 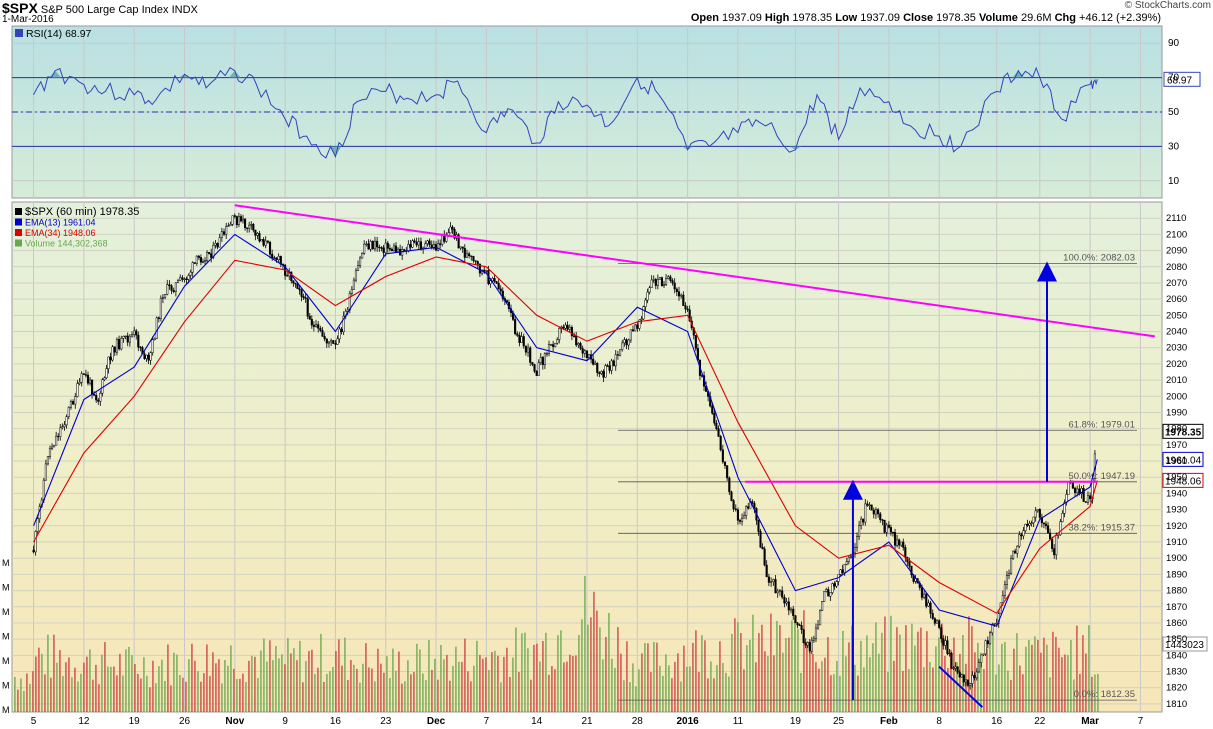 What do you see at coordinates (60, 223) in the screenshot?
I see `price-legend-entry: EMA(13) 1961.04` at bounding box center [60, 223].